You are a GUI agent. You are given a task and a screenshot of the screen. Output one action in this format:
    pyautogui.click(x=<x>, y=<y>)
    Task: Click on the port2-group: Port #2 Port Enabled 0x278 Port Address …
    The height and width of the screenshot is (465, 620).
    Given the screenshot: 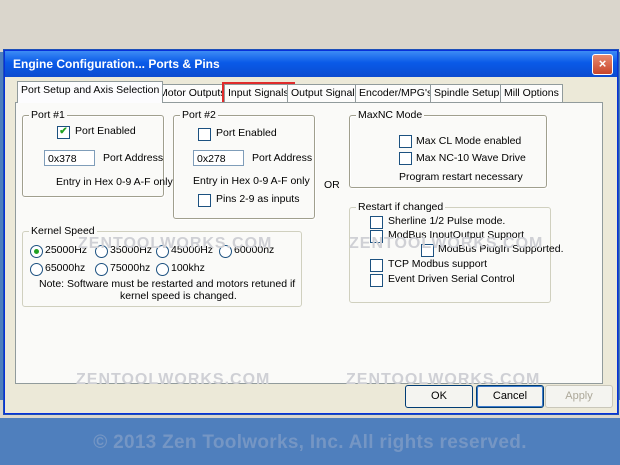 What is the action you would take?
    pyautogui.click(x=244, y=164)
    